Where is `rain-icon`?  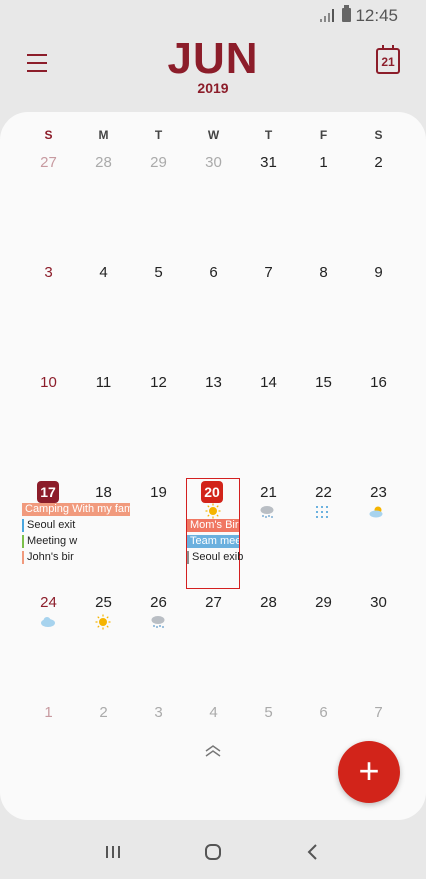
rain-icon is located at coordinates (322, 512).